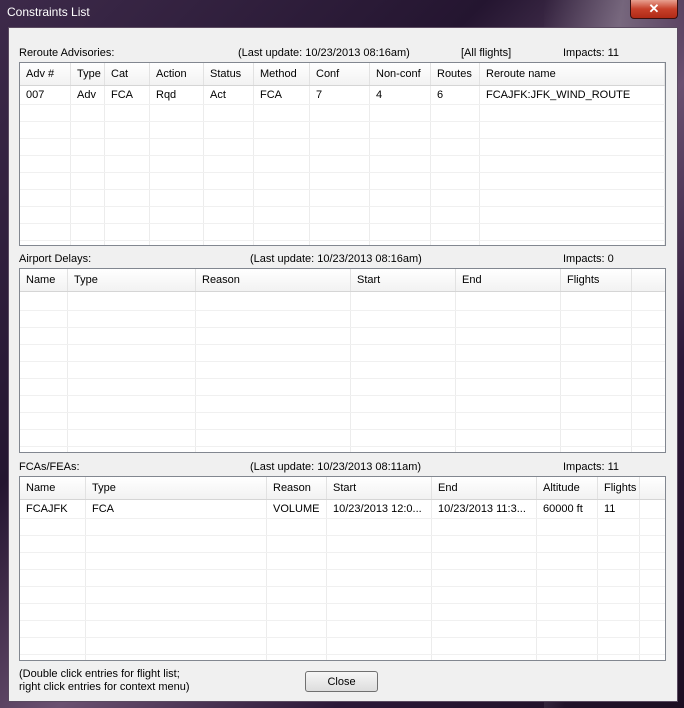 This screenshot has width=684, height=708. I want to click on airport-section-label: Airport Delays:, so click(55, 259).